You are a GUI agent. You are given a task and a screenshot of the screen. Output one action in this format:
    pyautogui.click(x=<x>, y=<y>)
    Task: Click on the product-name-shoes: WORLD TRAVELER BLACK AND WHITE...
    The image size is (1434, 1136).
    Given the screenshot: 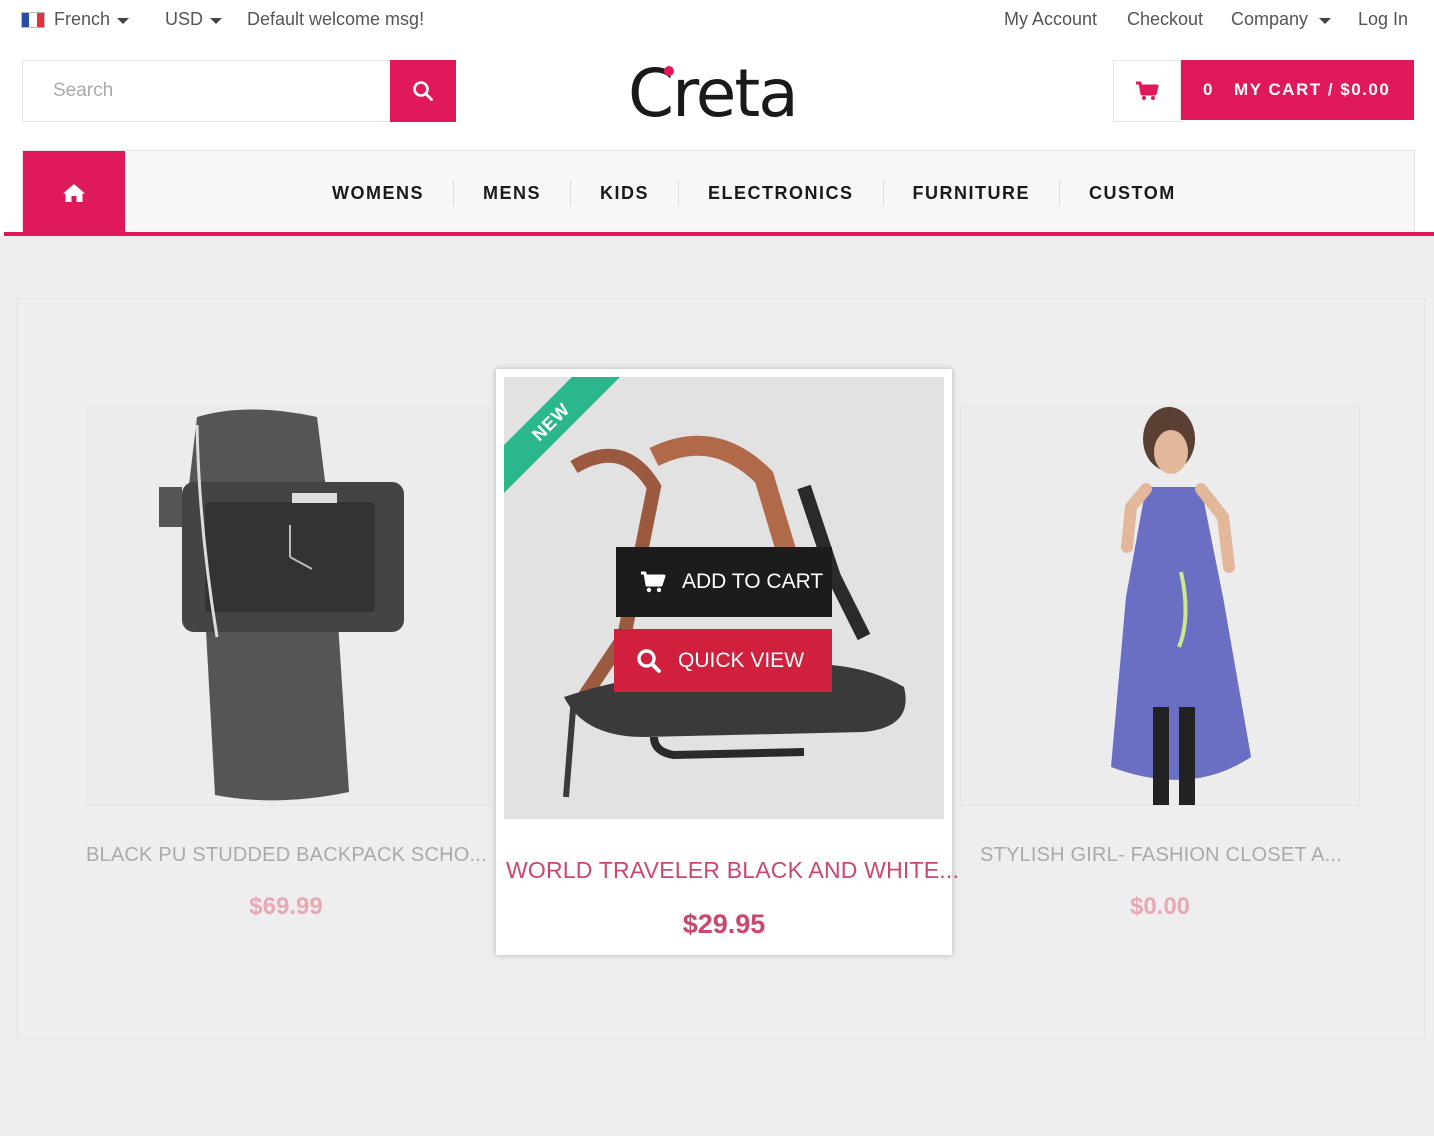 What is the action you would take?
    pyautogui.click(x=732, y=870)
    